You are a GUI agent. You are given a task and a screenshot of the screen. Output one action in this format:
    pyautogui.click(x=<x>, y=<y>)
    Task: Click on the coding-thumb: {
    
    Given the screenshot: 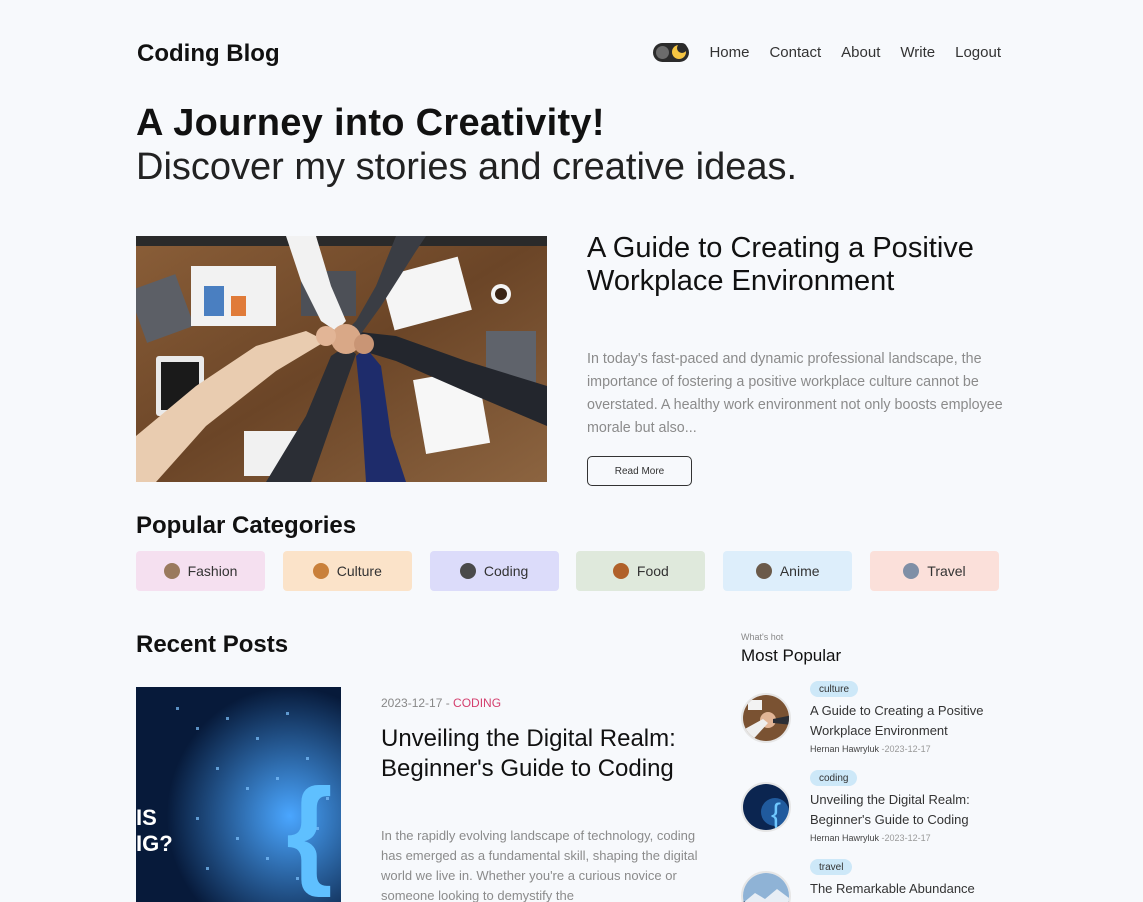 What is the action you would take?
    pyautogui.click(x=766, y=807)
    